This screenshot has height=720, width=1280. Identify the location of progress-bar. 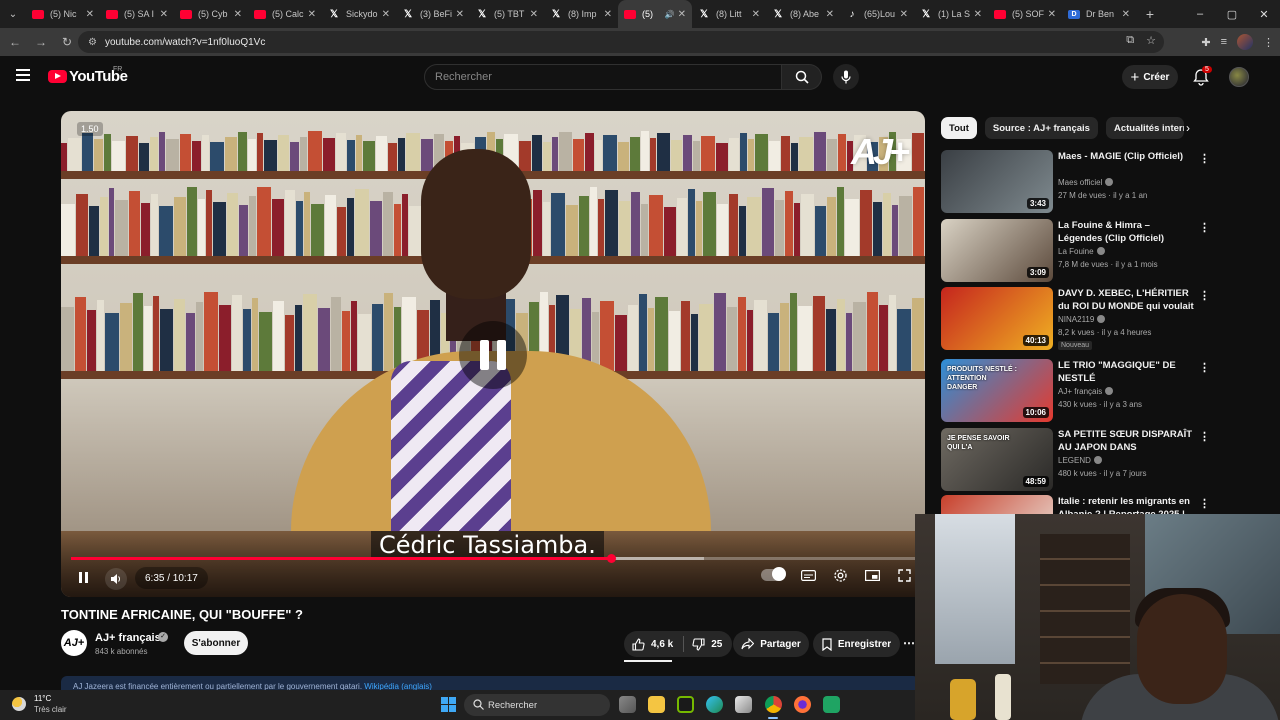
(493, 558).